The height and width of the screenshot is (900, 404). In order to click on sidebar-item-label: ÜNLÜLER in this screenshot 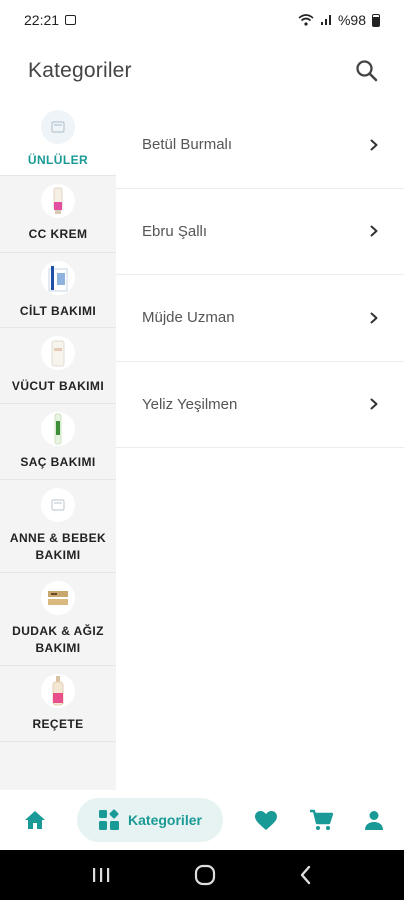, I will do `click(58, 160)`.